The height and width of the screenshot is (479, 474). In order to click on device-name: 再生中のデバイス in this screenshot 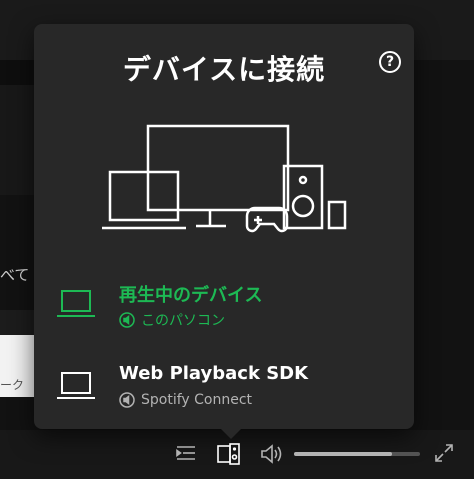, I will do `click(191, 295)`.